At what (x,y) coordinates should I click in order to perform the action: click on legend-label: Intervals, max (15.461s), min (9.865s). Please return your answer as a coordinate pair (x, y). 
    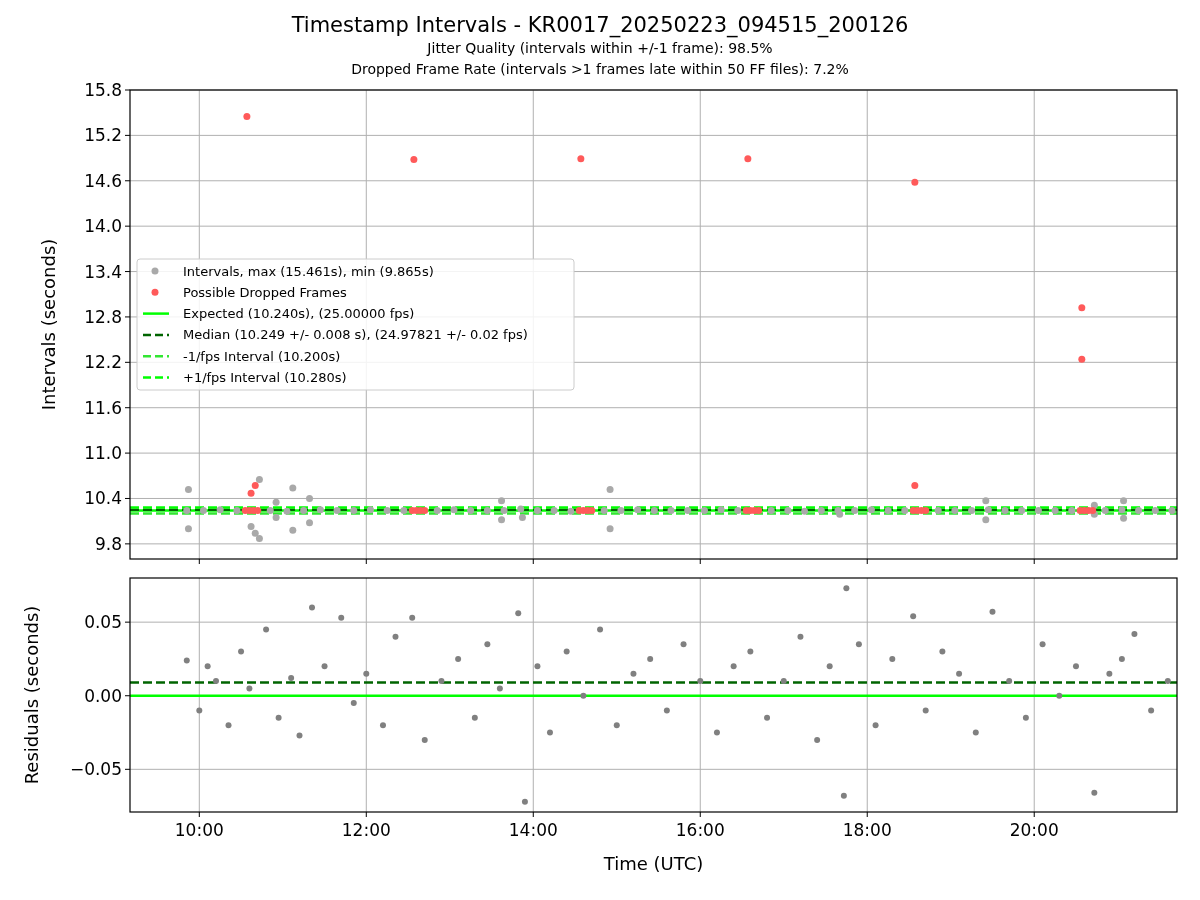
    Looking at the image, I should click on (308, 271).